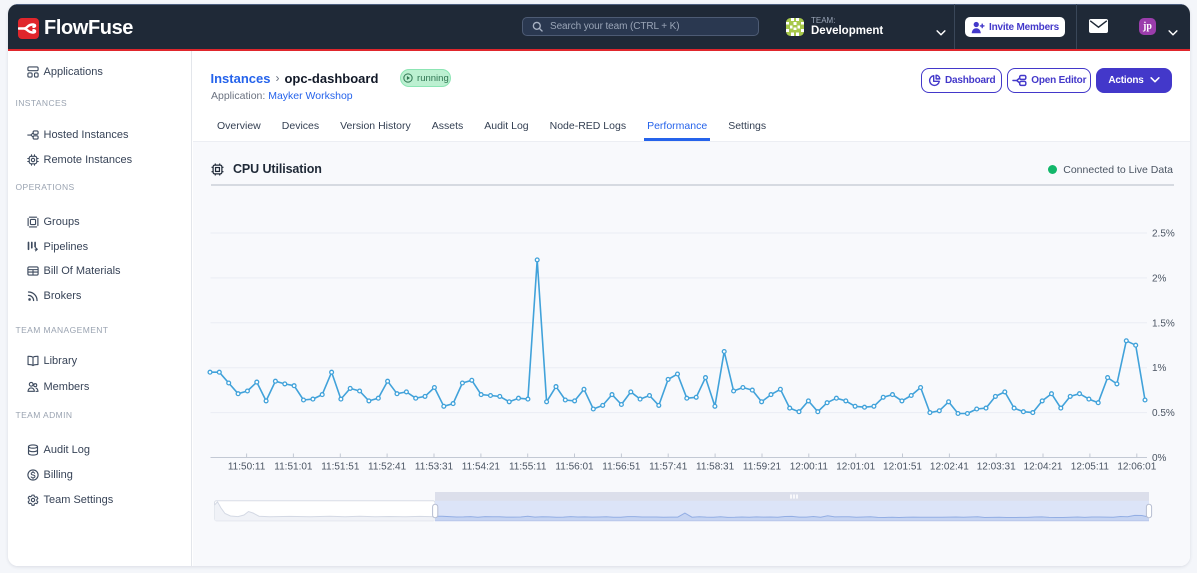  Describe the element at coordinates (996, 467) in the screenshot. I see `svg-text: 12:03:31` at that location.